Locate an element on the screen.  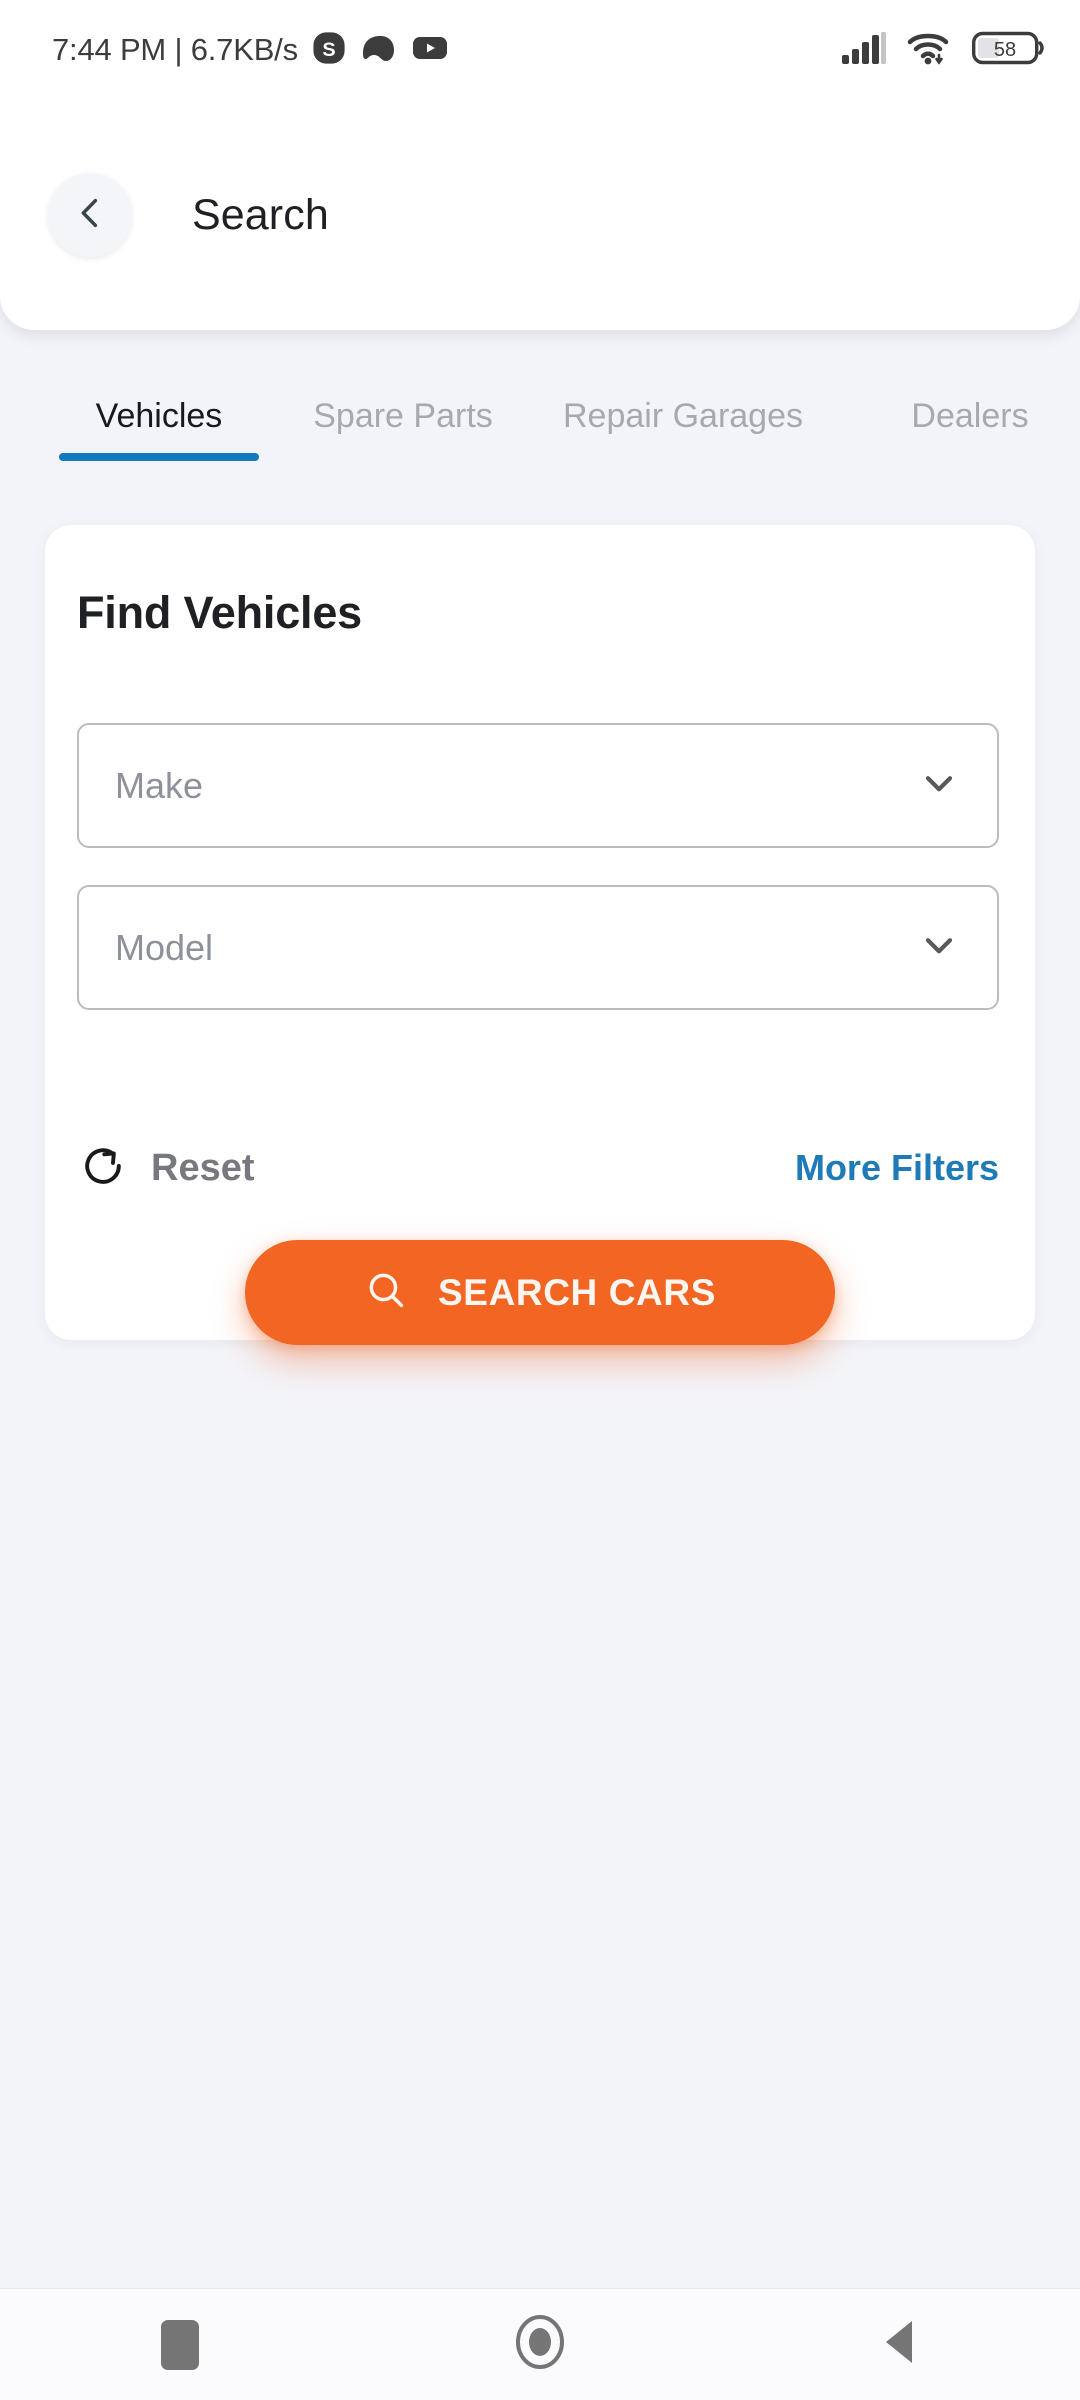
android-navigation-bar is located at coordinates (540, 2344).